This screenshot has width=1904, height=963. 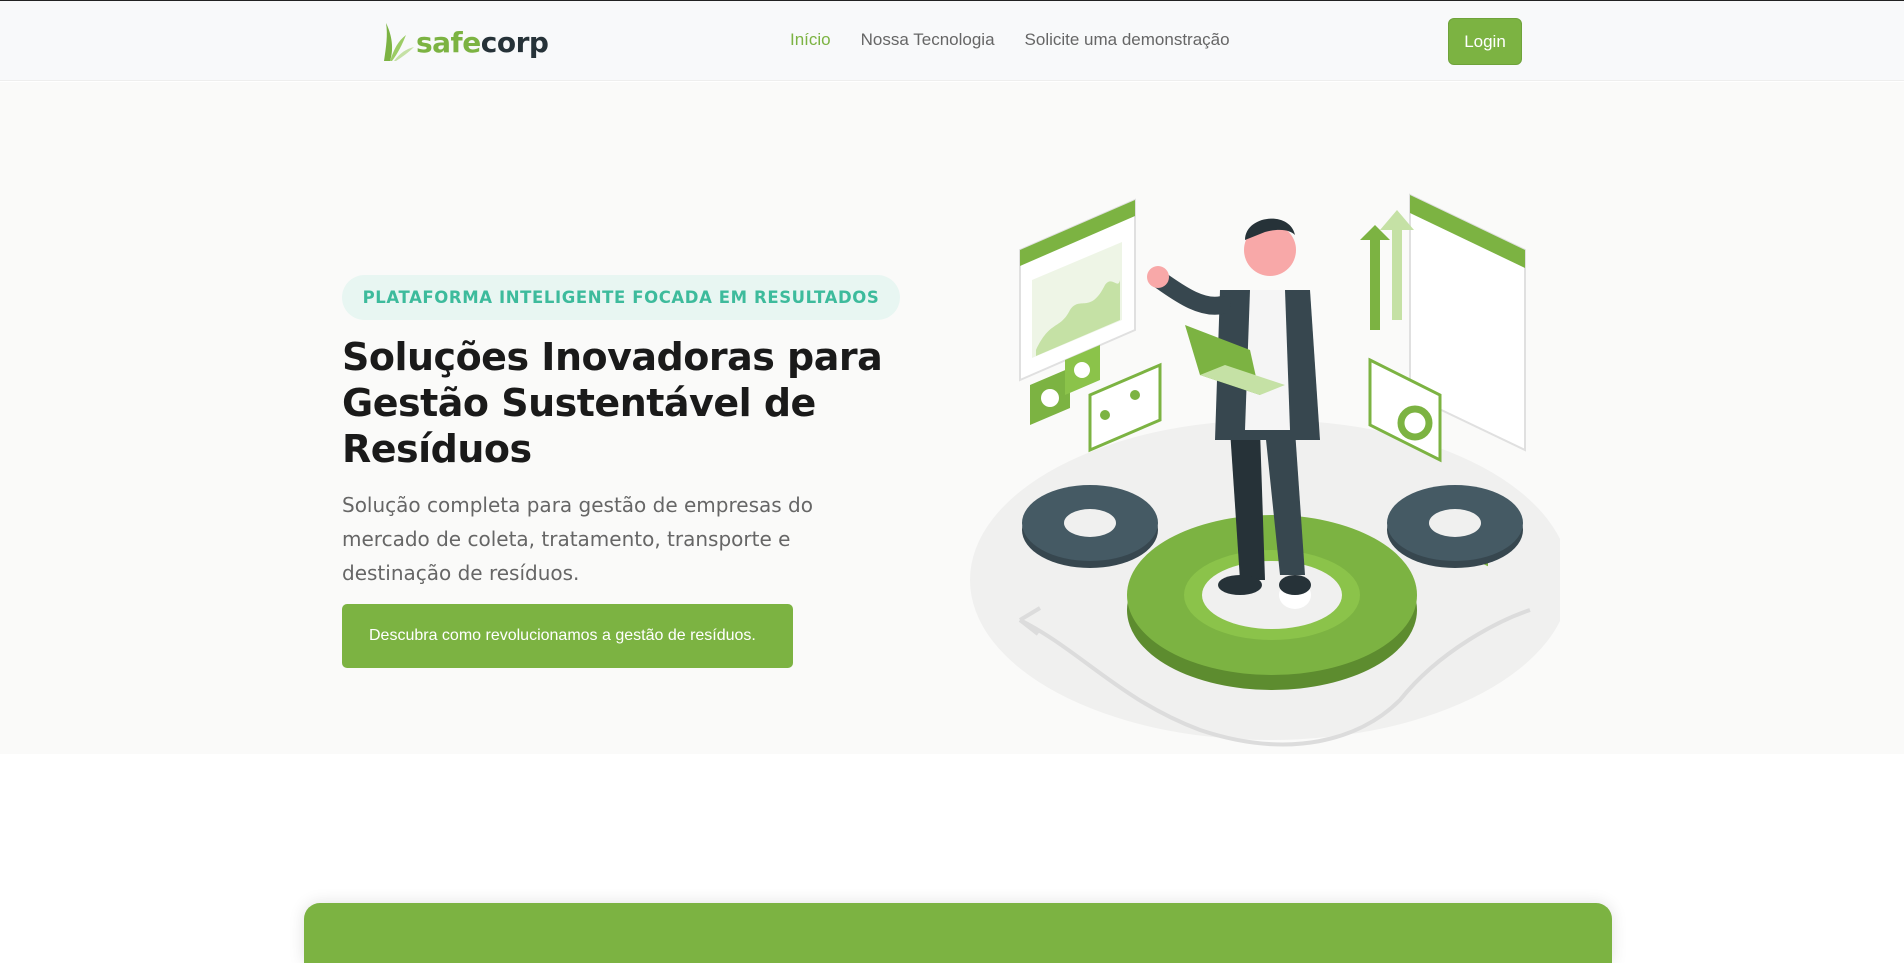 I want to click on nav-link-inicio: Início, so click(x=810, y=40).